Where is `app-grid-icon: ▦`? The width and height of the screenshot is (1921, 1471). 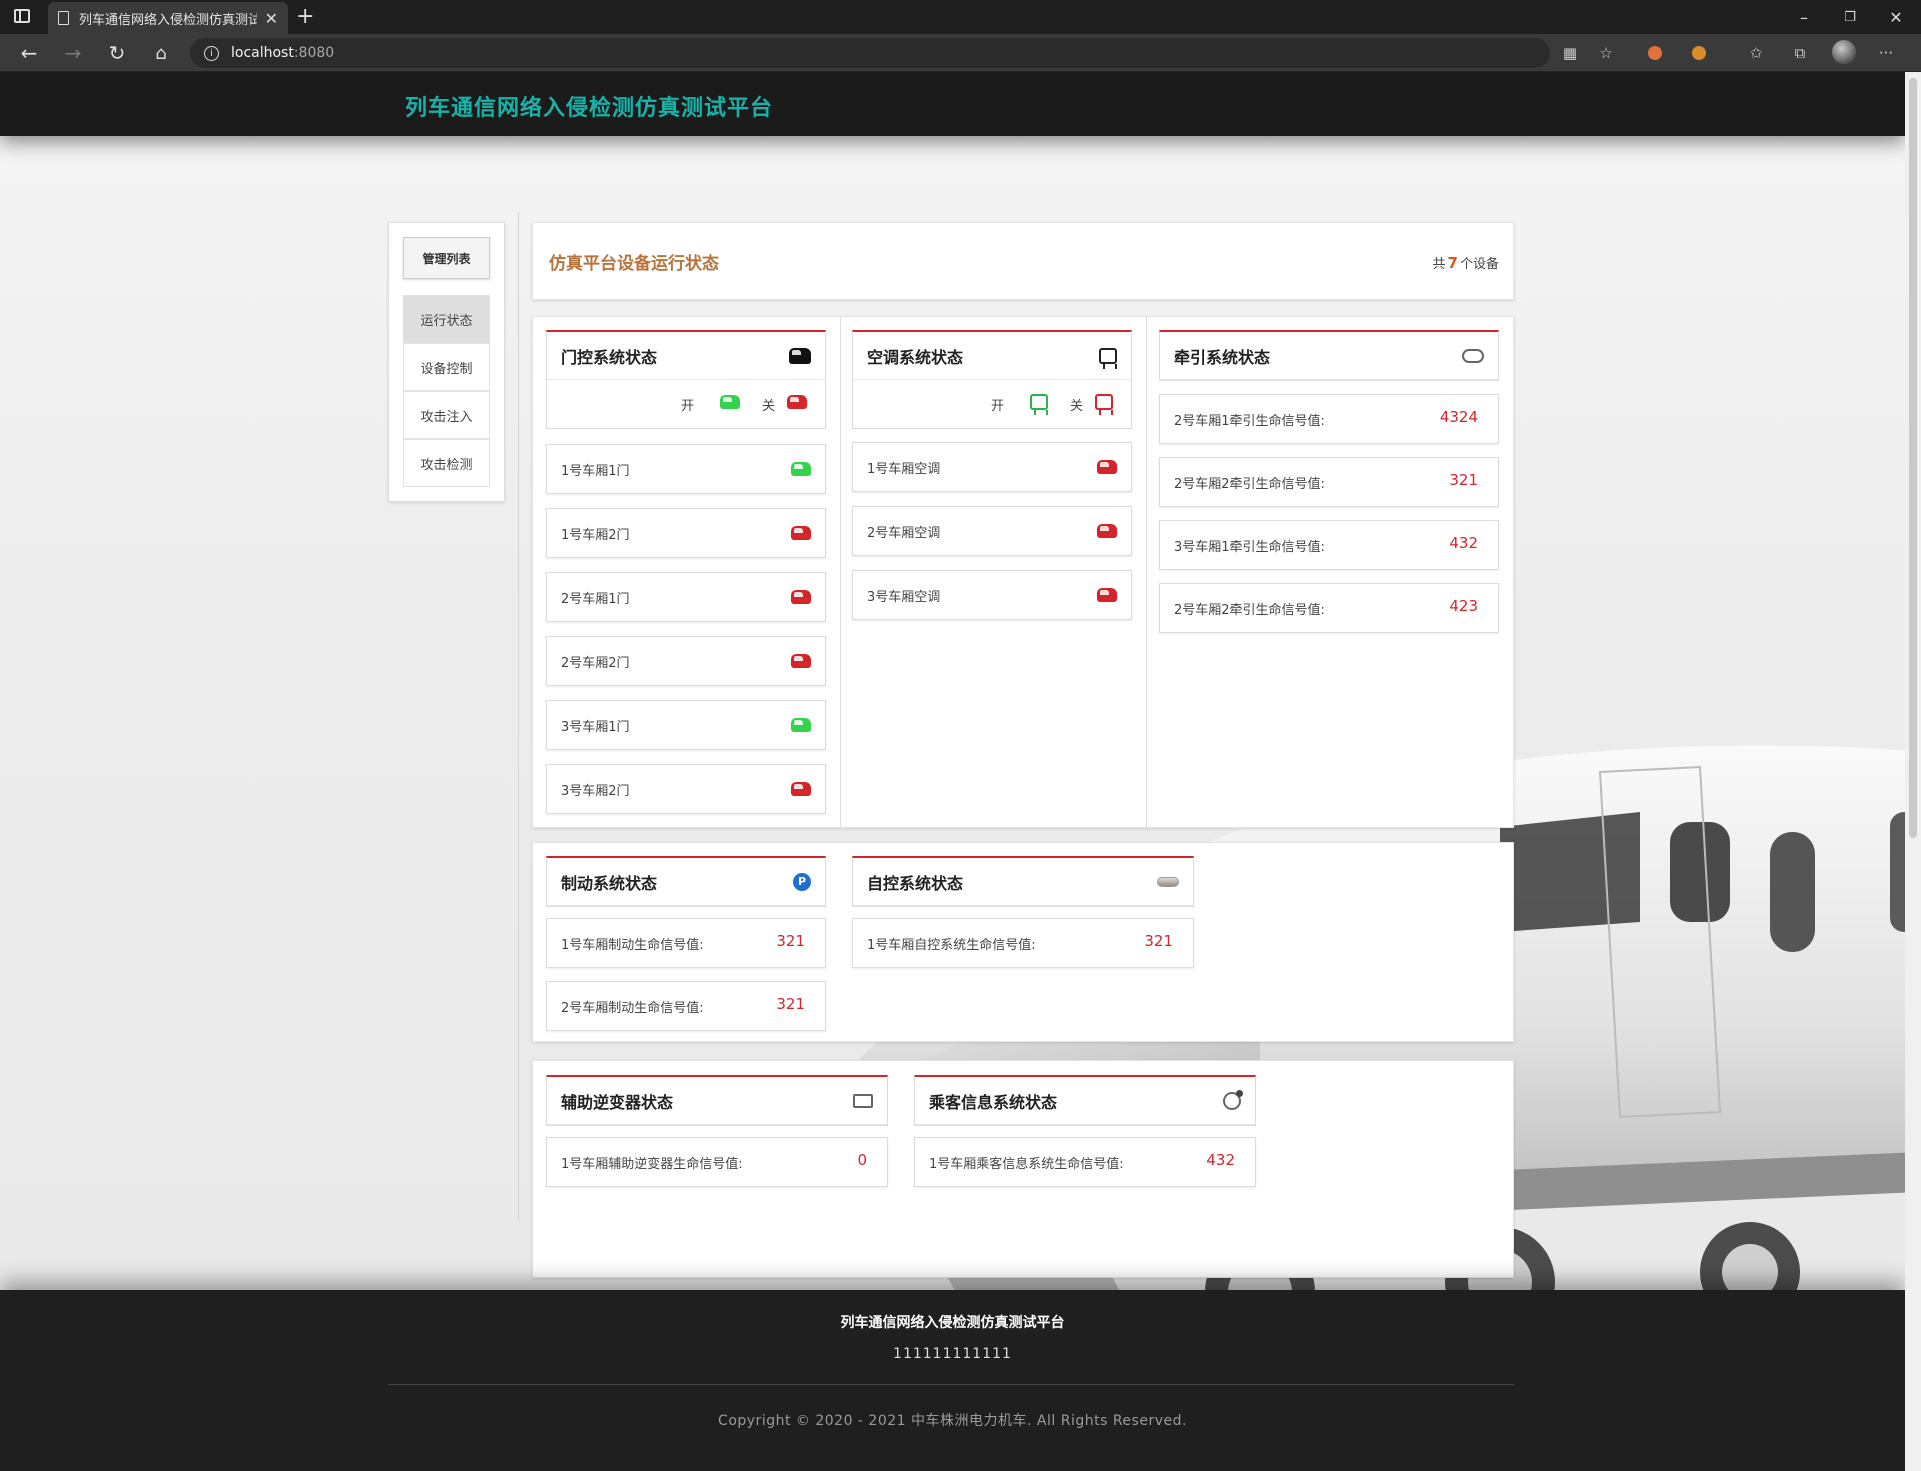 app-grid-icon: ▦ is located at coordinates (1570, 53).